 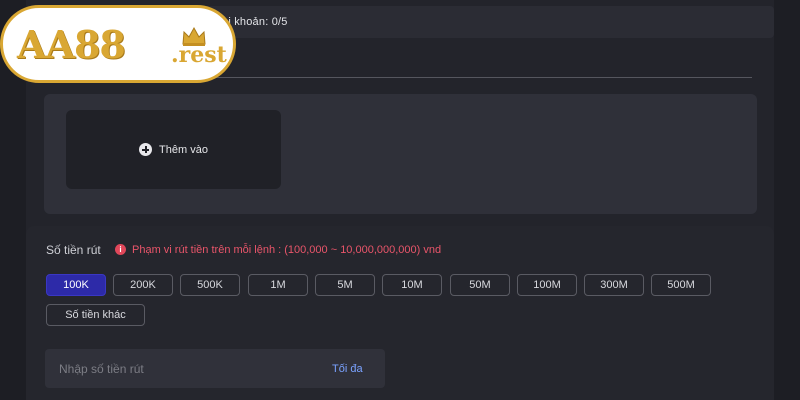 I want to click on amount-chip-5m: 5M, so click(x=345, y=285).